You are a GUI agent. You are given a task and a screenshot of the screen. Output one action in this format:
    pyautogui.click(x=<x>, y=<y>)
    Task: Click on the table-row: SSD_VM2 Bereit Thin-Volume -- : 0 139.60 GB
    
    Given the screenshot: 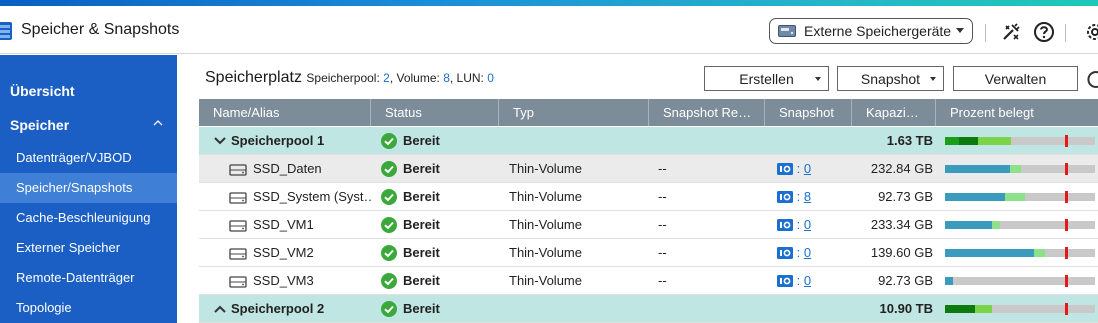 What is the action you would take?
    pyautogui.click(x=648, y=253)
    